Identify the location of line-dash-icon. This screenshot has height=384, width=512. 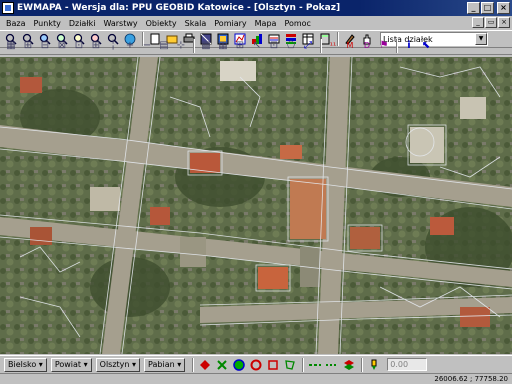
(315, 365).